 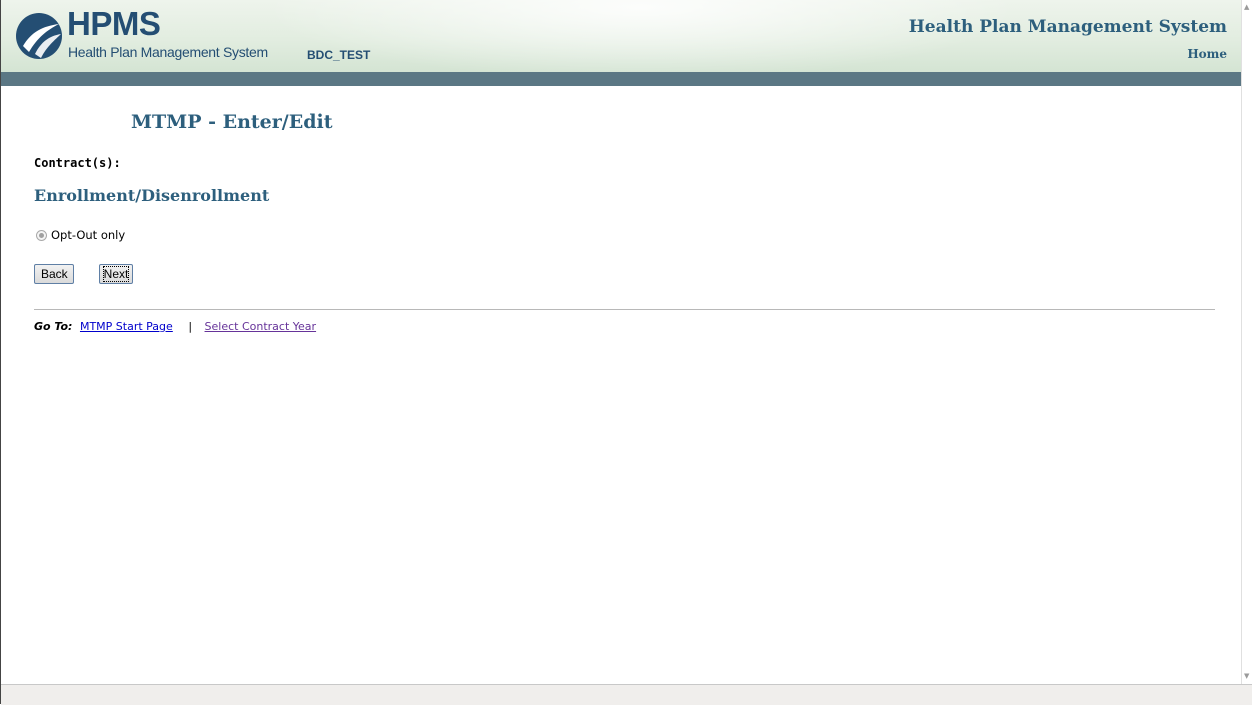 I want to click on select-contract-year-link: Select Contract Year, so click(x=261, y=326).